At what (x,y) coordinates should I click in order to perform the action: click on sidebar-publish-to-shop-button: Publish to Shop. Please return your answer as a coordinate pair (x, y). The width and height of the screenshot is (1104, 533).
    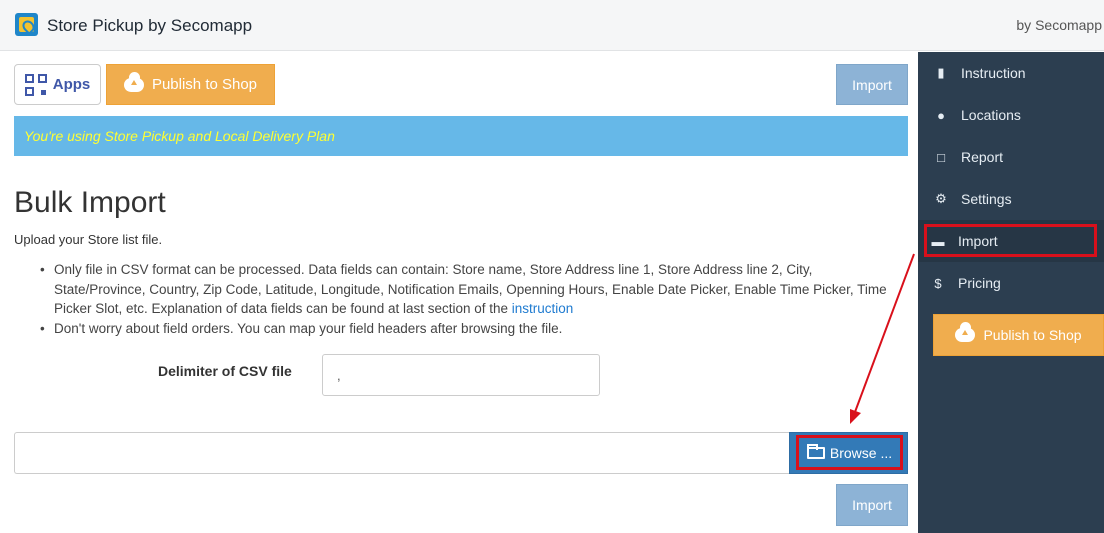
    Looking at the image, I should click on (1018, 335).